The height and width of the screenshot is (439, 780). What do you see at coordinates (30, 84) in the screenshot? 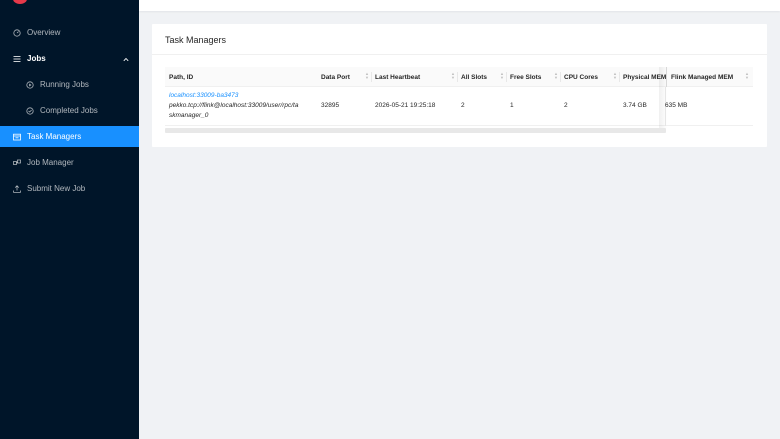
I see `play-circle-icon` at bounding box center [30, 84].